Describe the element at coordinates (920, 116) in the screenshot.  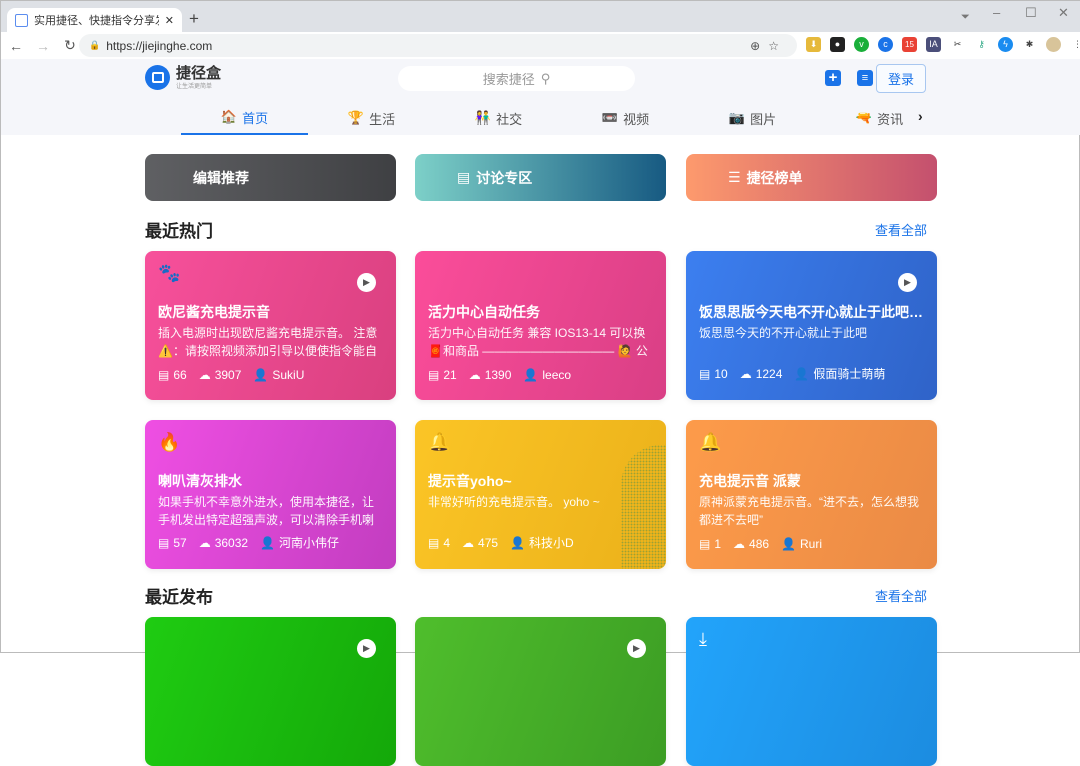
I see `chevron-right-icon: ›` at that location.